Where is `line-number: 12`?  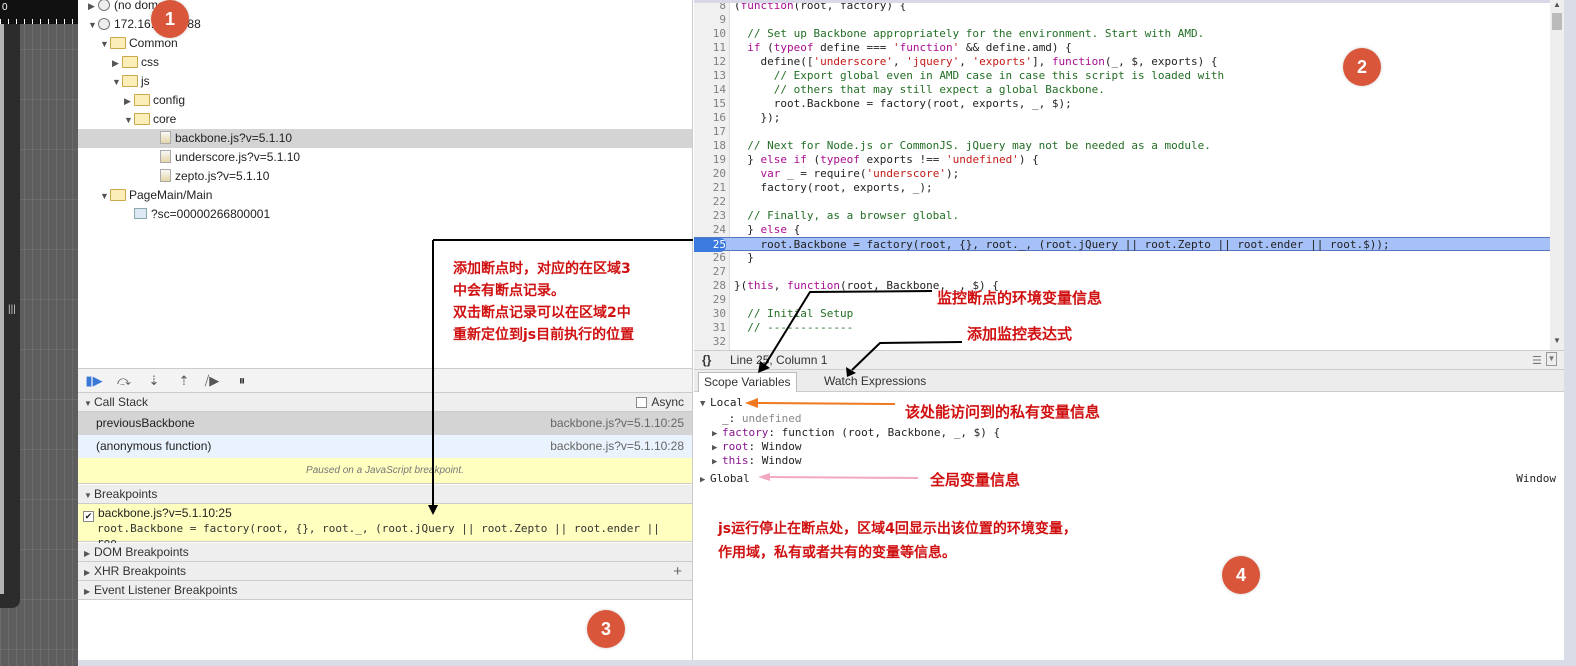 line-number: 12 is located at coordinates (710, 62).